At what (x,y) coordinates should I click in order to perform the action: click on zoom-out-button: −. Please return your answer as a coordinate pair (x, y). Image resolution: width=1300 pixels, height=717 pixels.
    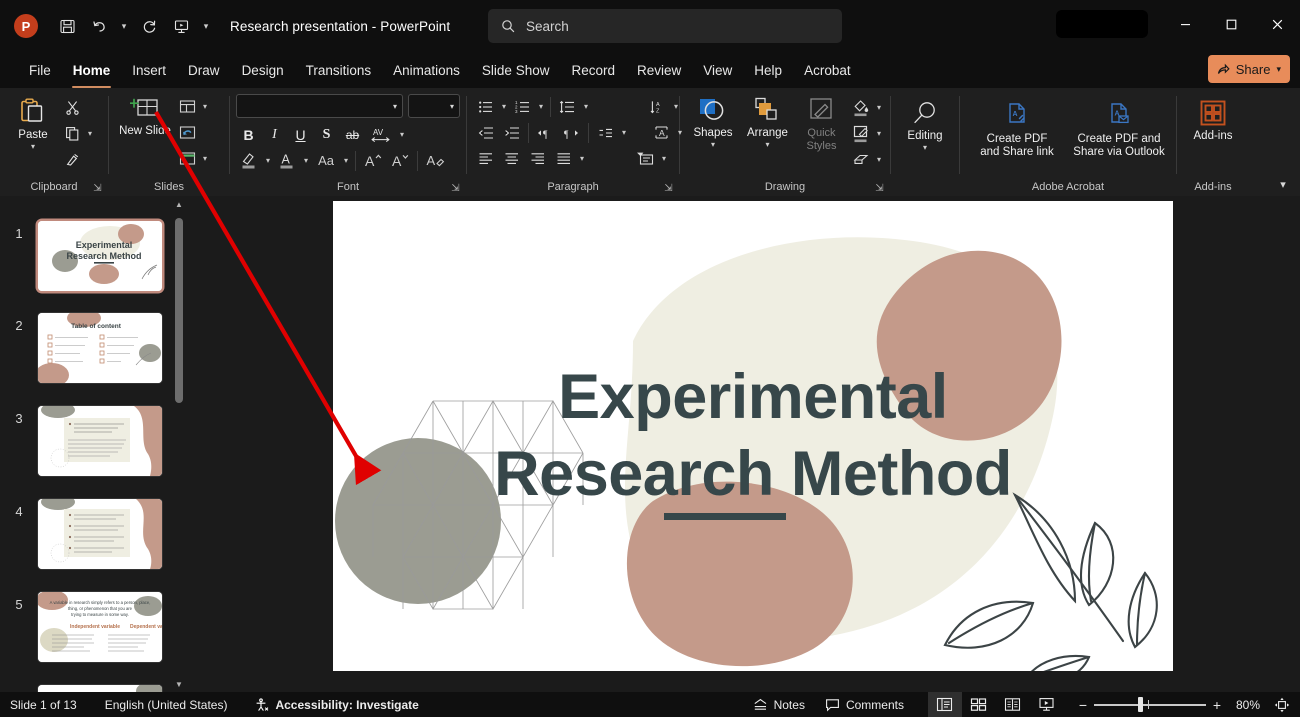
    Looking at the image, I should click on (1083, 704).